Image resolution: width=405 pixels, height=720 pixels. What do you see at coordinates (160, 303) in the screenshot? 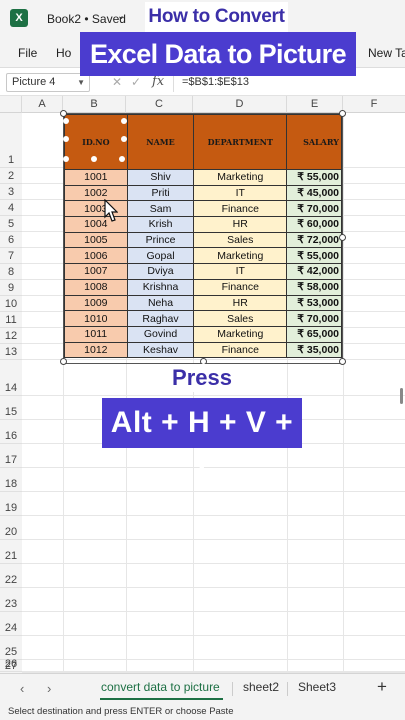
I see `cell-name: Neha` at bounding box center [160, 303].